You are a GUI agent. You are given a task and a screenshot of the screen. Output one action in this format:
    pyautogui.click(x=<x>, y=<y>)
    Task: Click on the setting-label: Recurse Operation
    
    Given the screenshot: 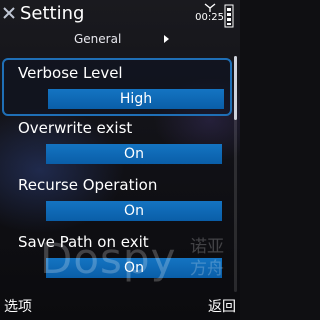 What is the action you would take?
    pyautogui.click(x=88, y=185)
    